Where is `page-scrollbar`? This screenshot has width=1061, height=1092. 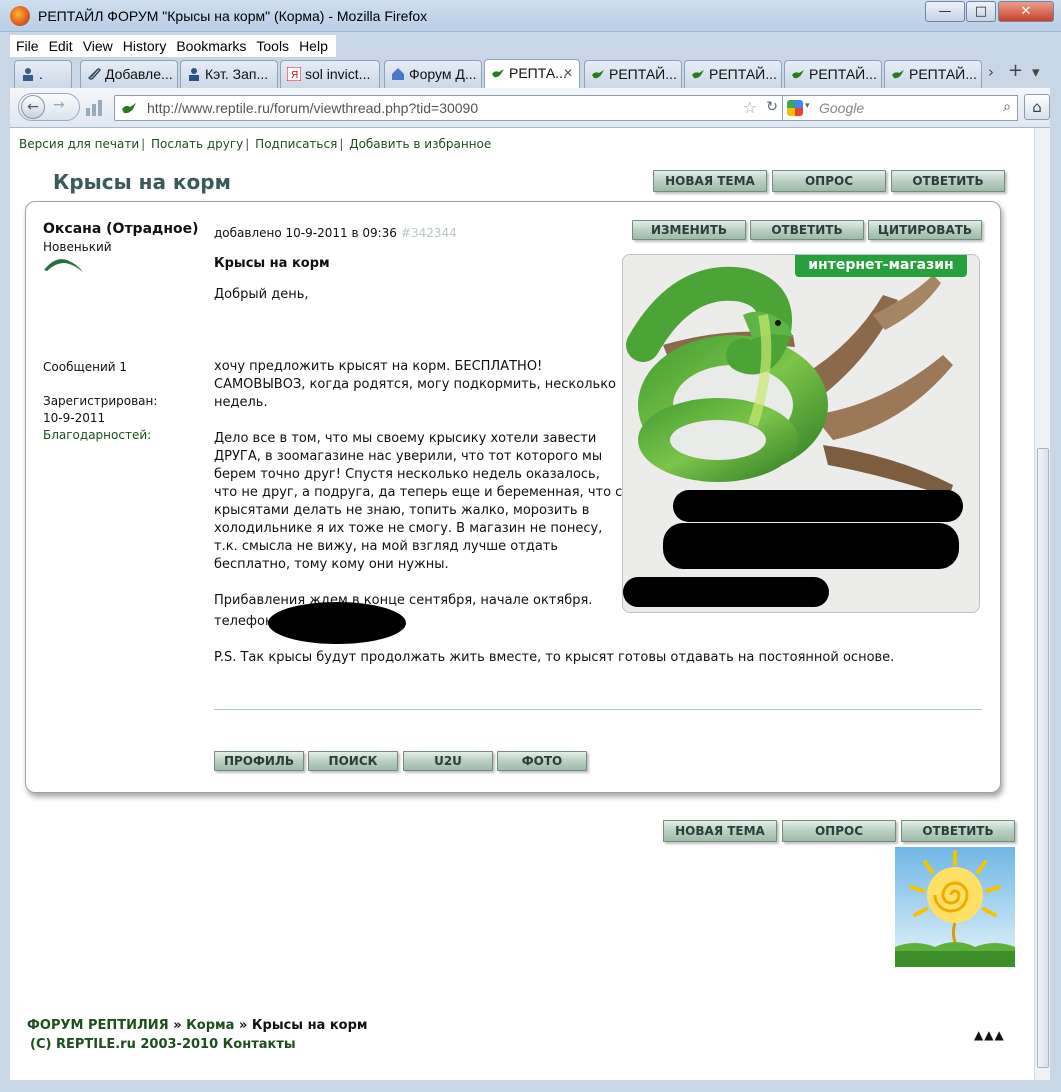
page-scrollbar is located at coordinates (1042, 604).